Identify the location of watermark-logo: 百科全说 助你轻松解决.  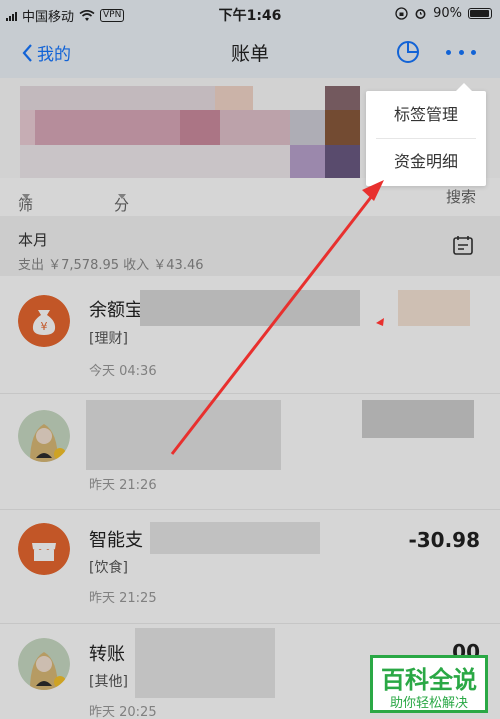
(429, 684).